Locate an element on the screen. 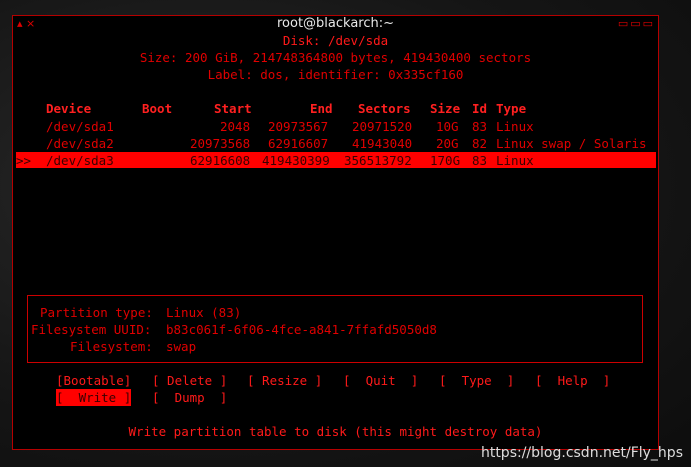 The image size is (691, 467). row-size: 20G is located at coordinates (447, 143).